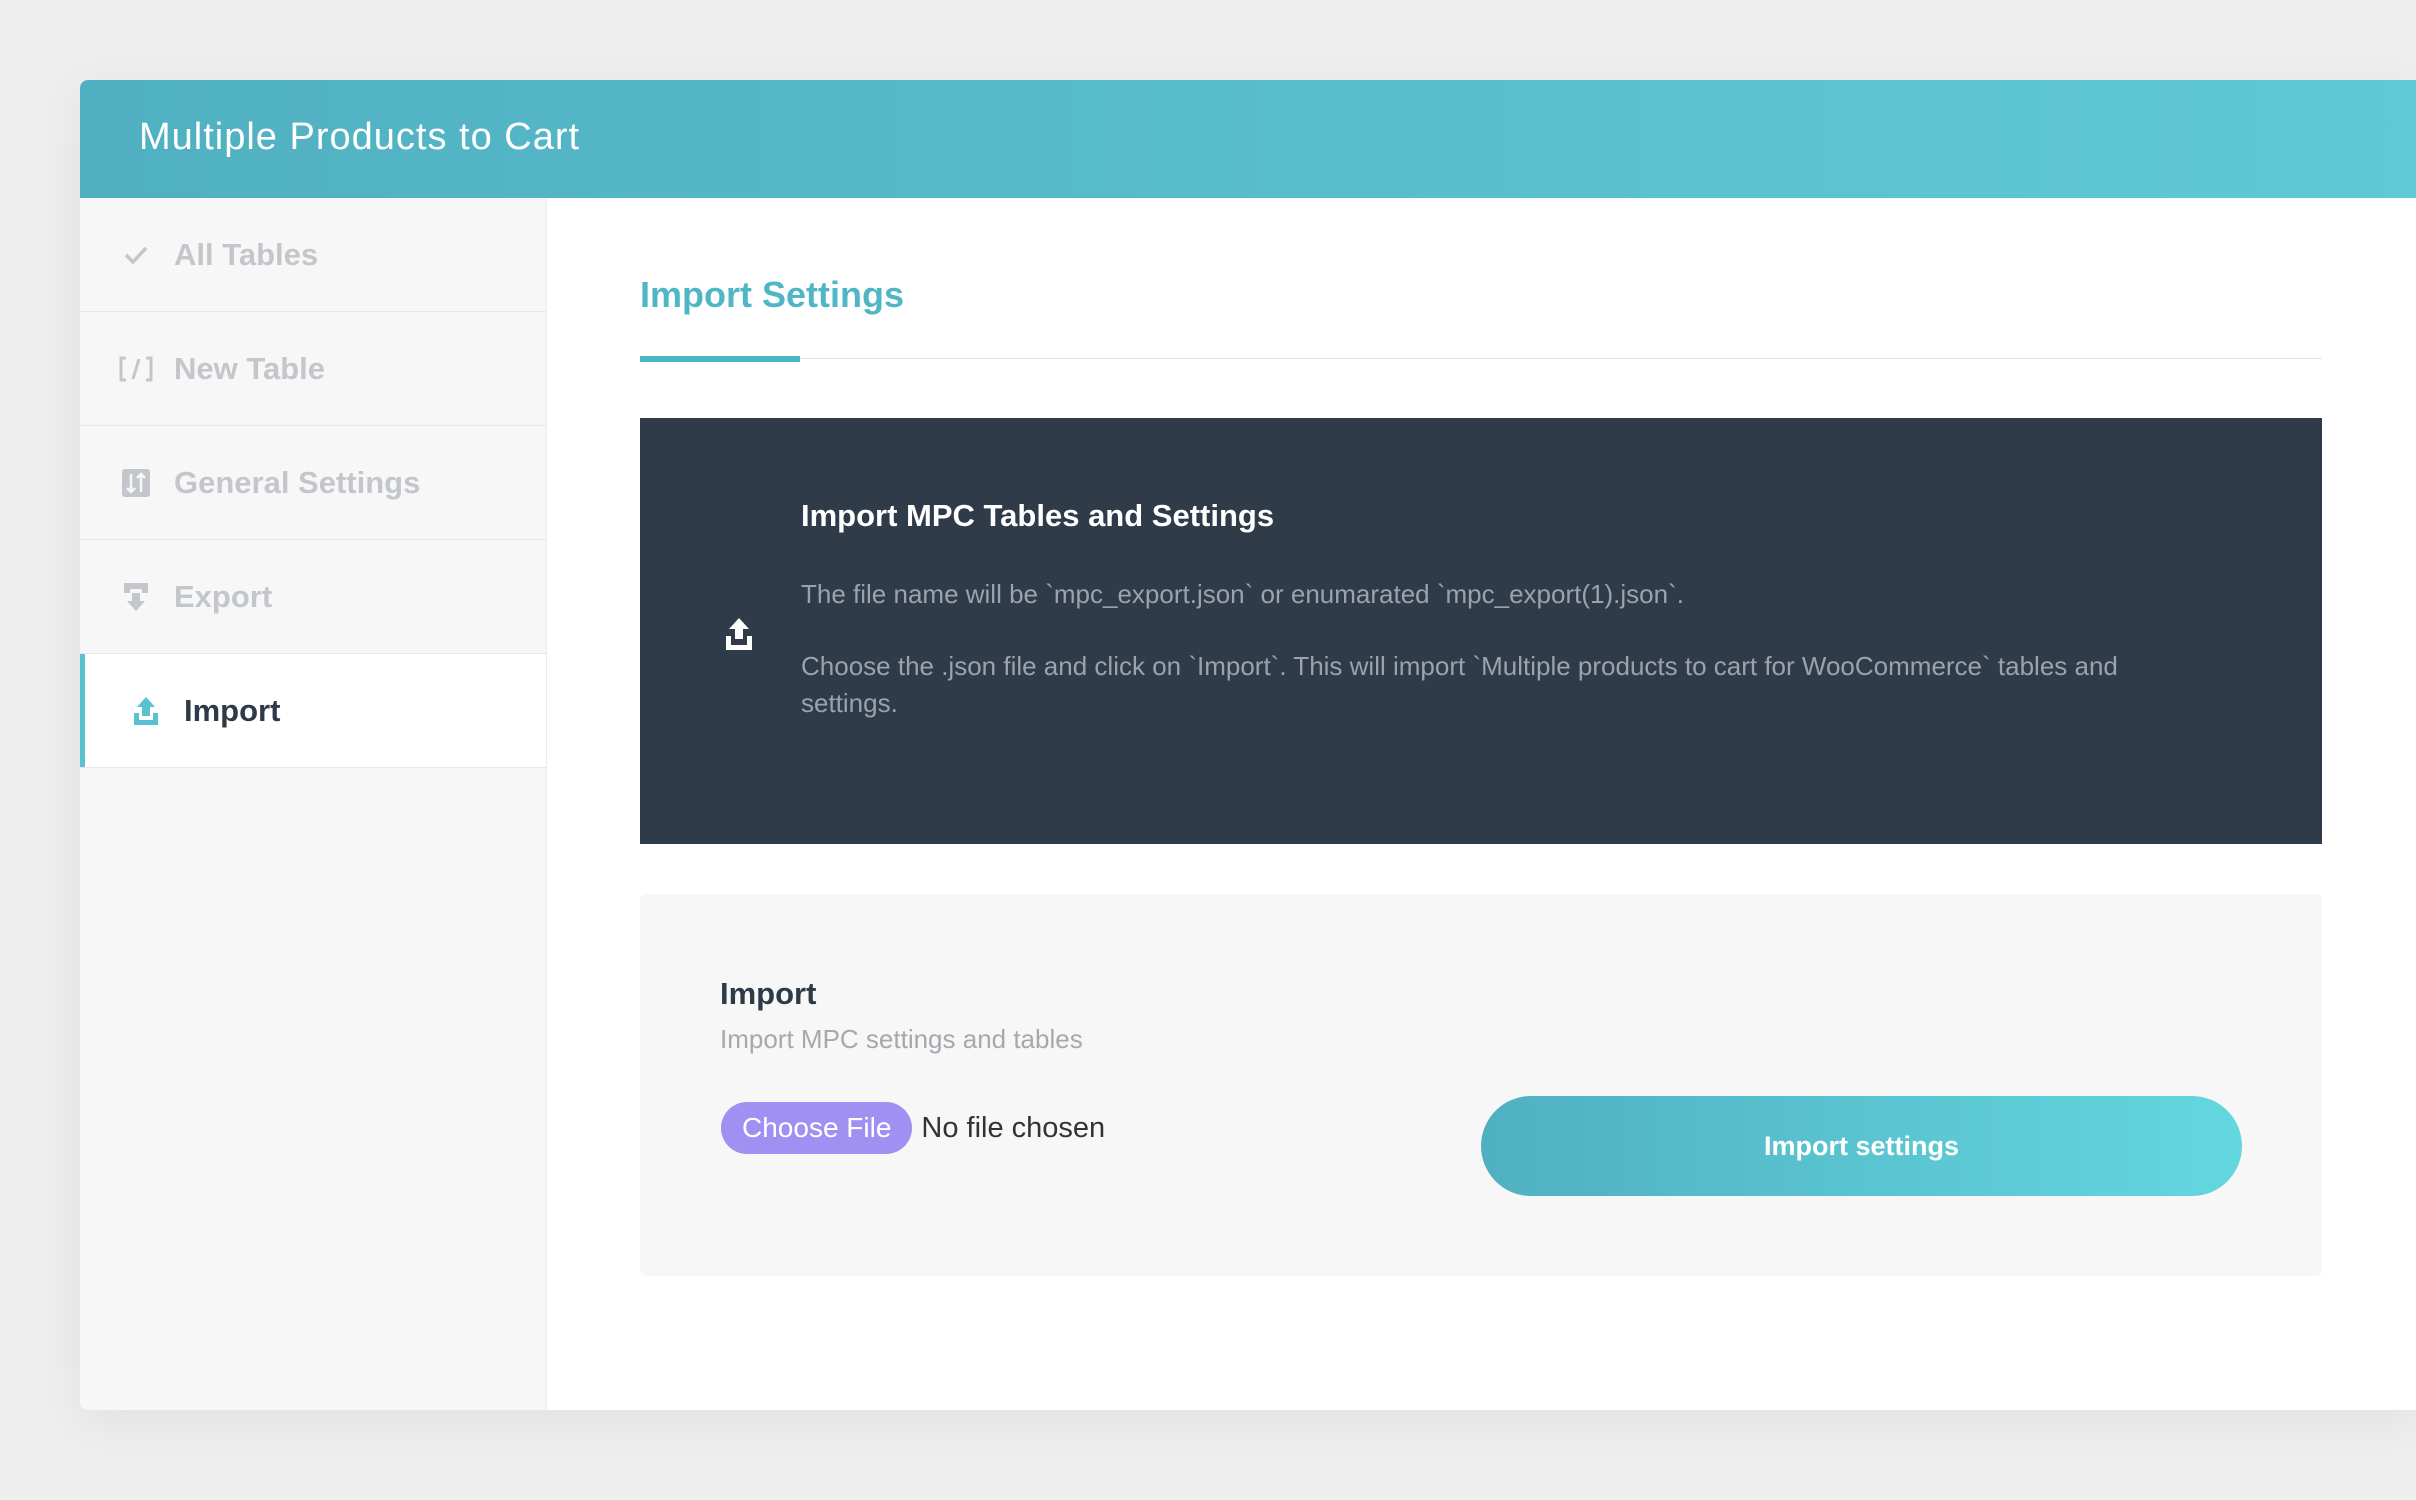  I want to click on sidebar-item-general-settings: General Settings, so click(313, 483).